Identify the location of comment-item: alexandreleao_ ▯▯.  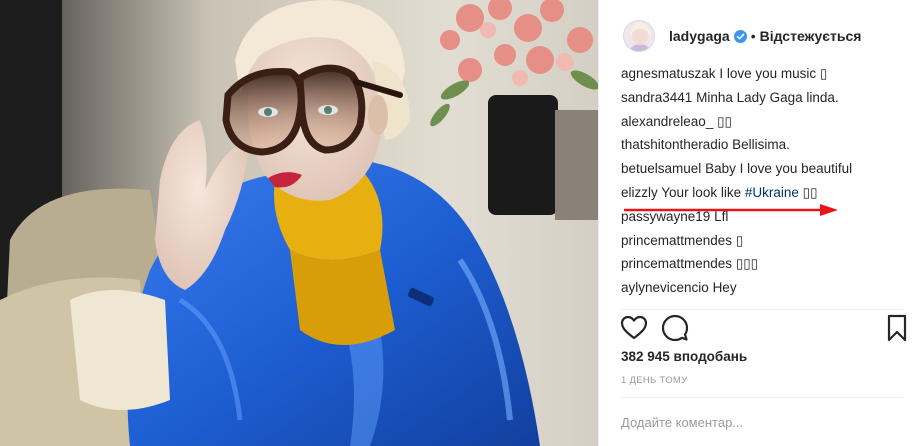
(766, 122).